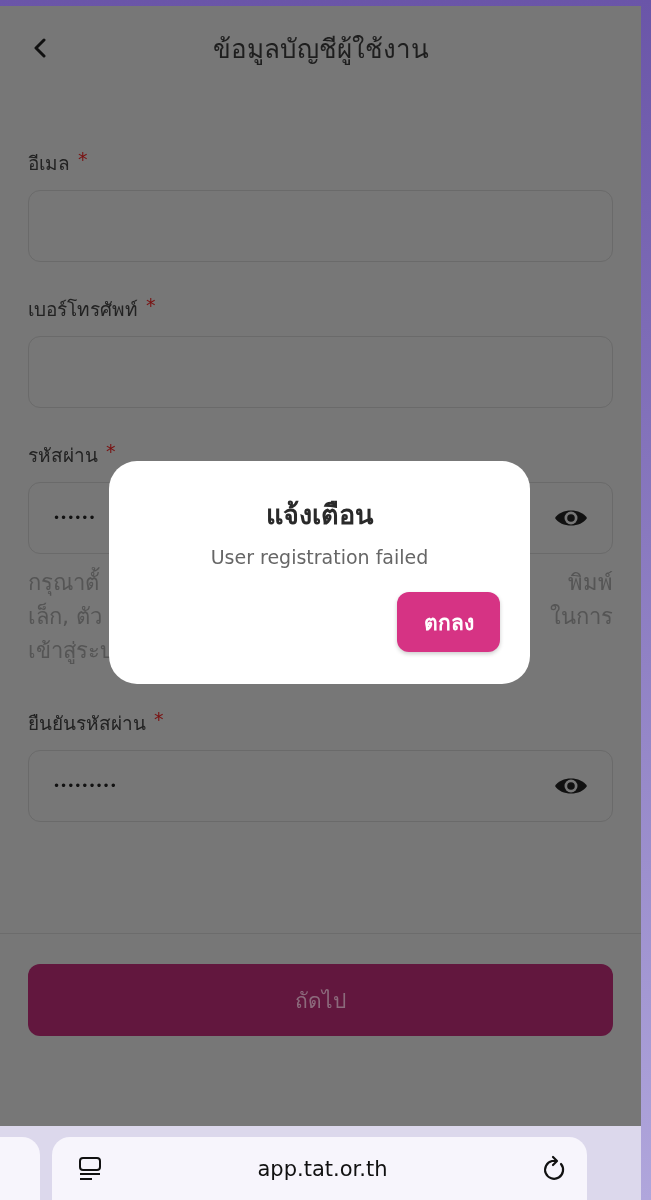  I want to click on field-label: รหัสผ่าน, so click(63, 455).